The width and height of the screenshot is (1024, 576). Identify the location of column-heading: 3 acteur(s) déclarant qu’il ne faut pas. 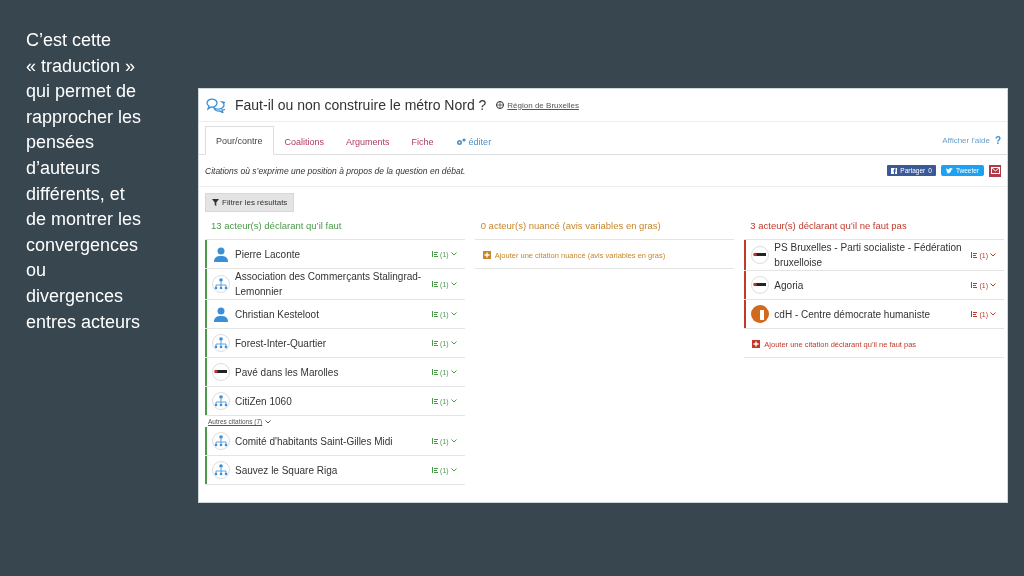
(874, 229).